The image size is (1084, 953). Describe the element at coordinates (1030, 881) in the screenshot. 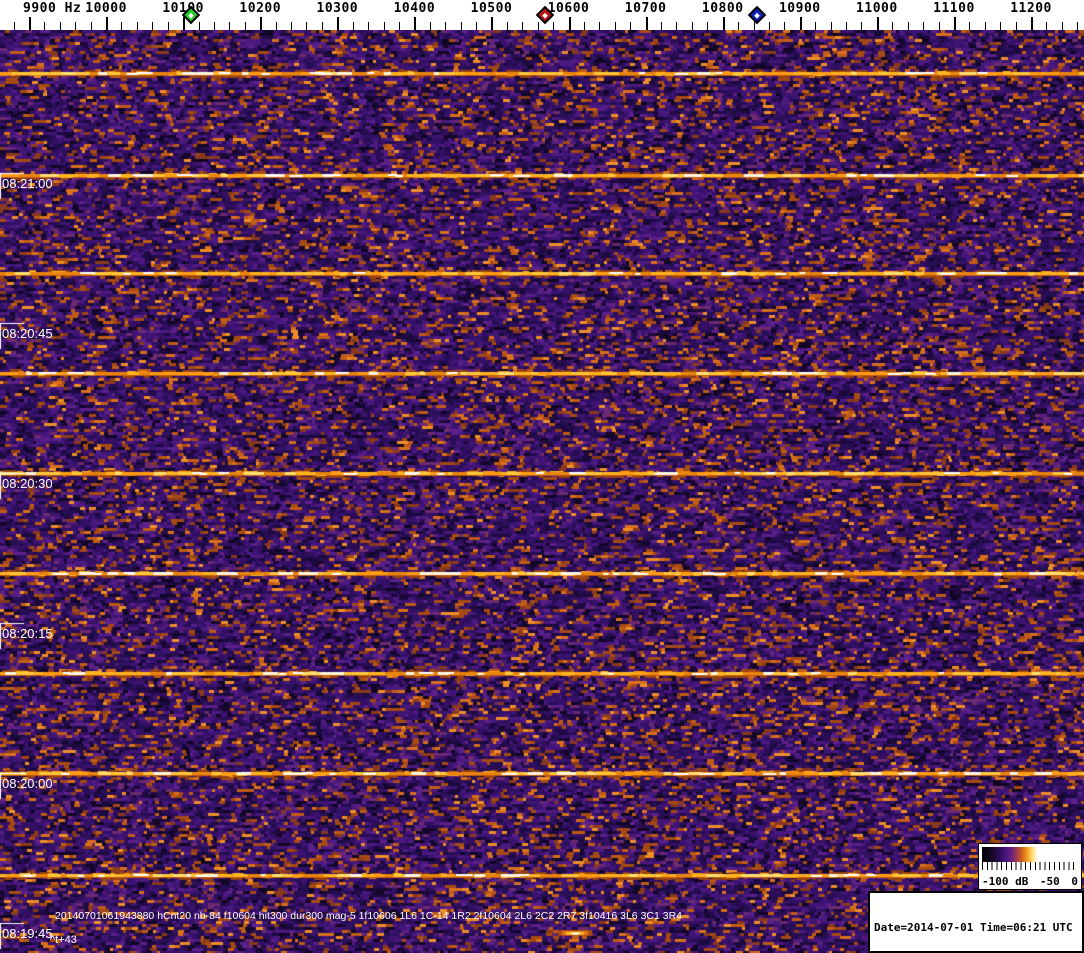

I see `gradient-scale-labels: -100 dB -50 0` at that location.